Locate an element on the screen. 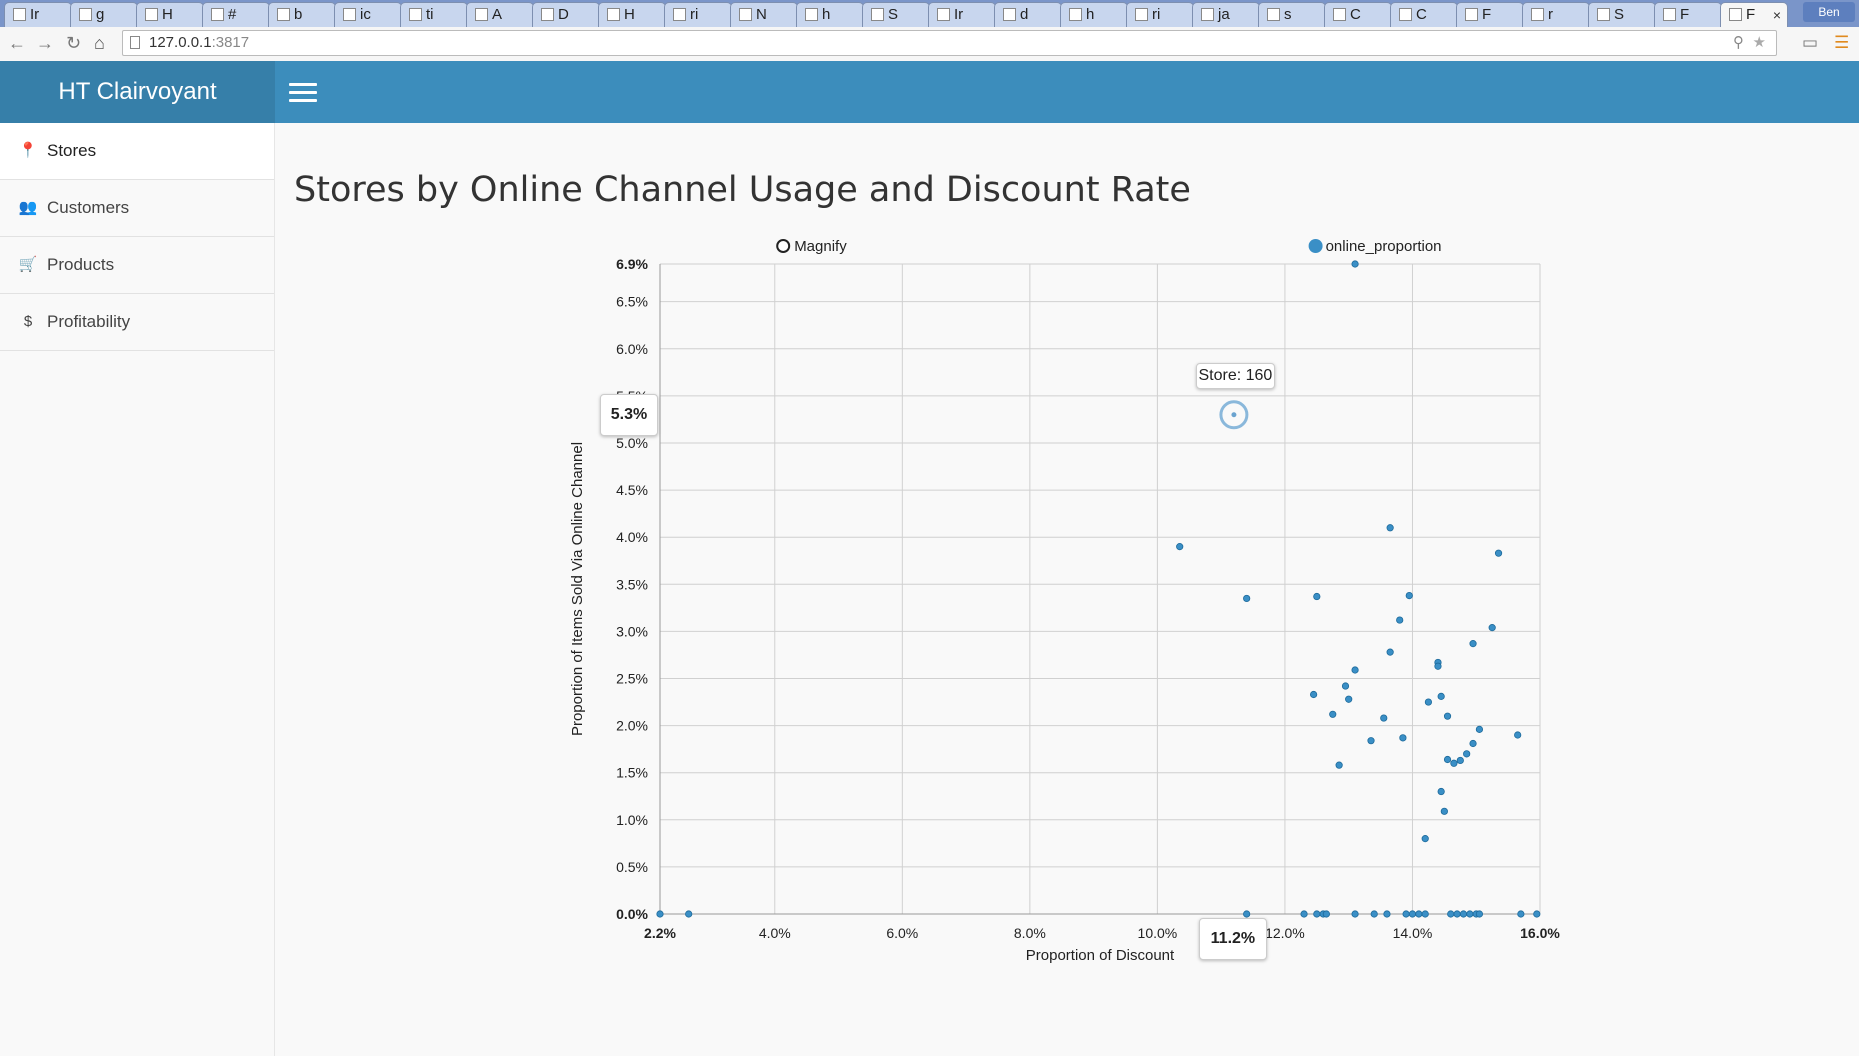 The height and width of the screenshot is (1056, 1859). bookmark-star-icon: ★ is located at coordinates (1759, 43).